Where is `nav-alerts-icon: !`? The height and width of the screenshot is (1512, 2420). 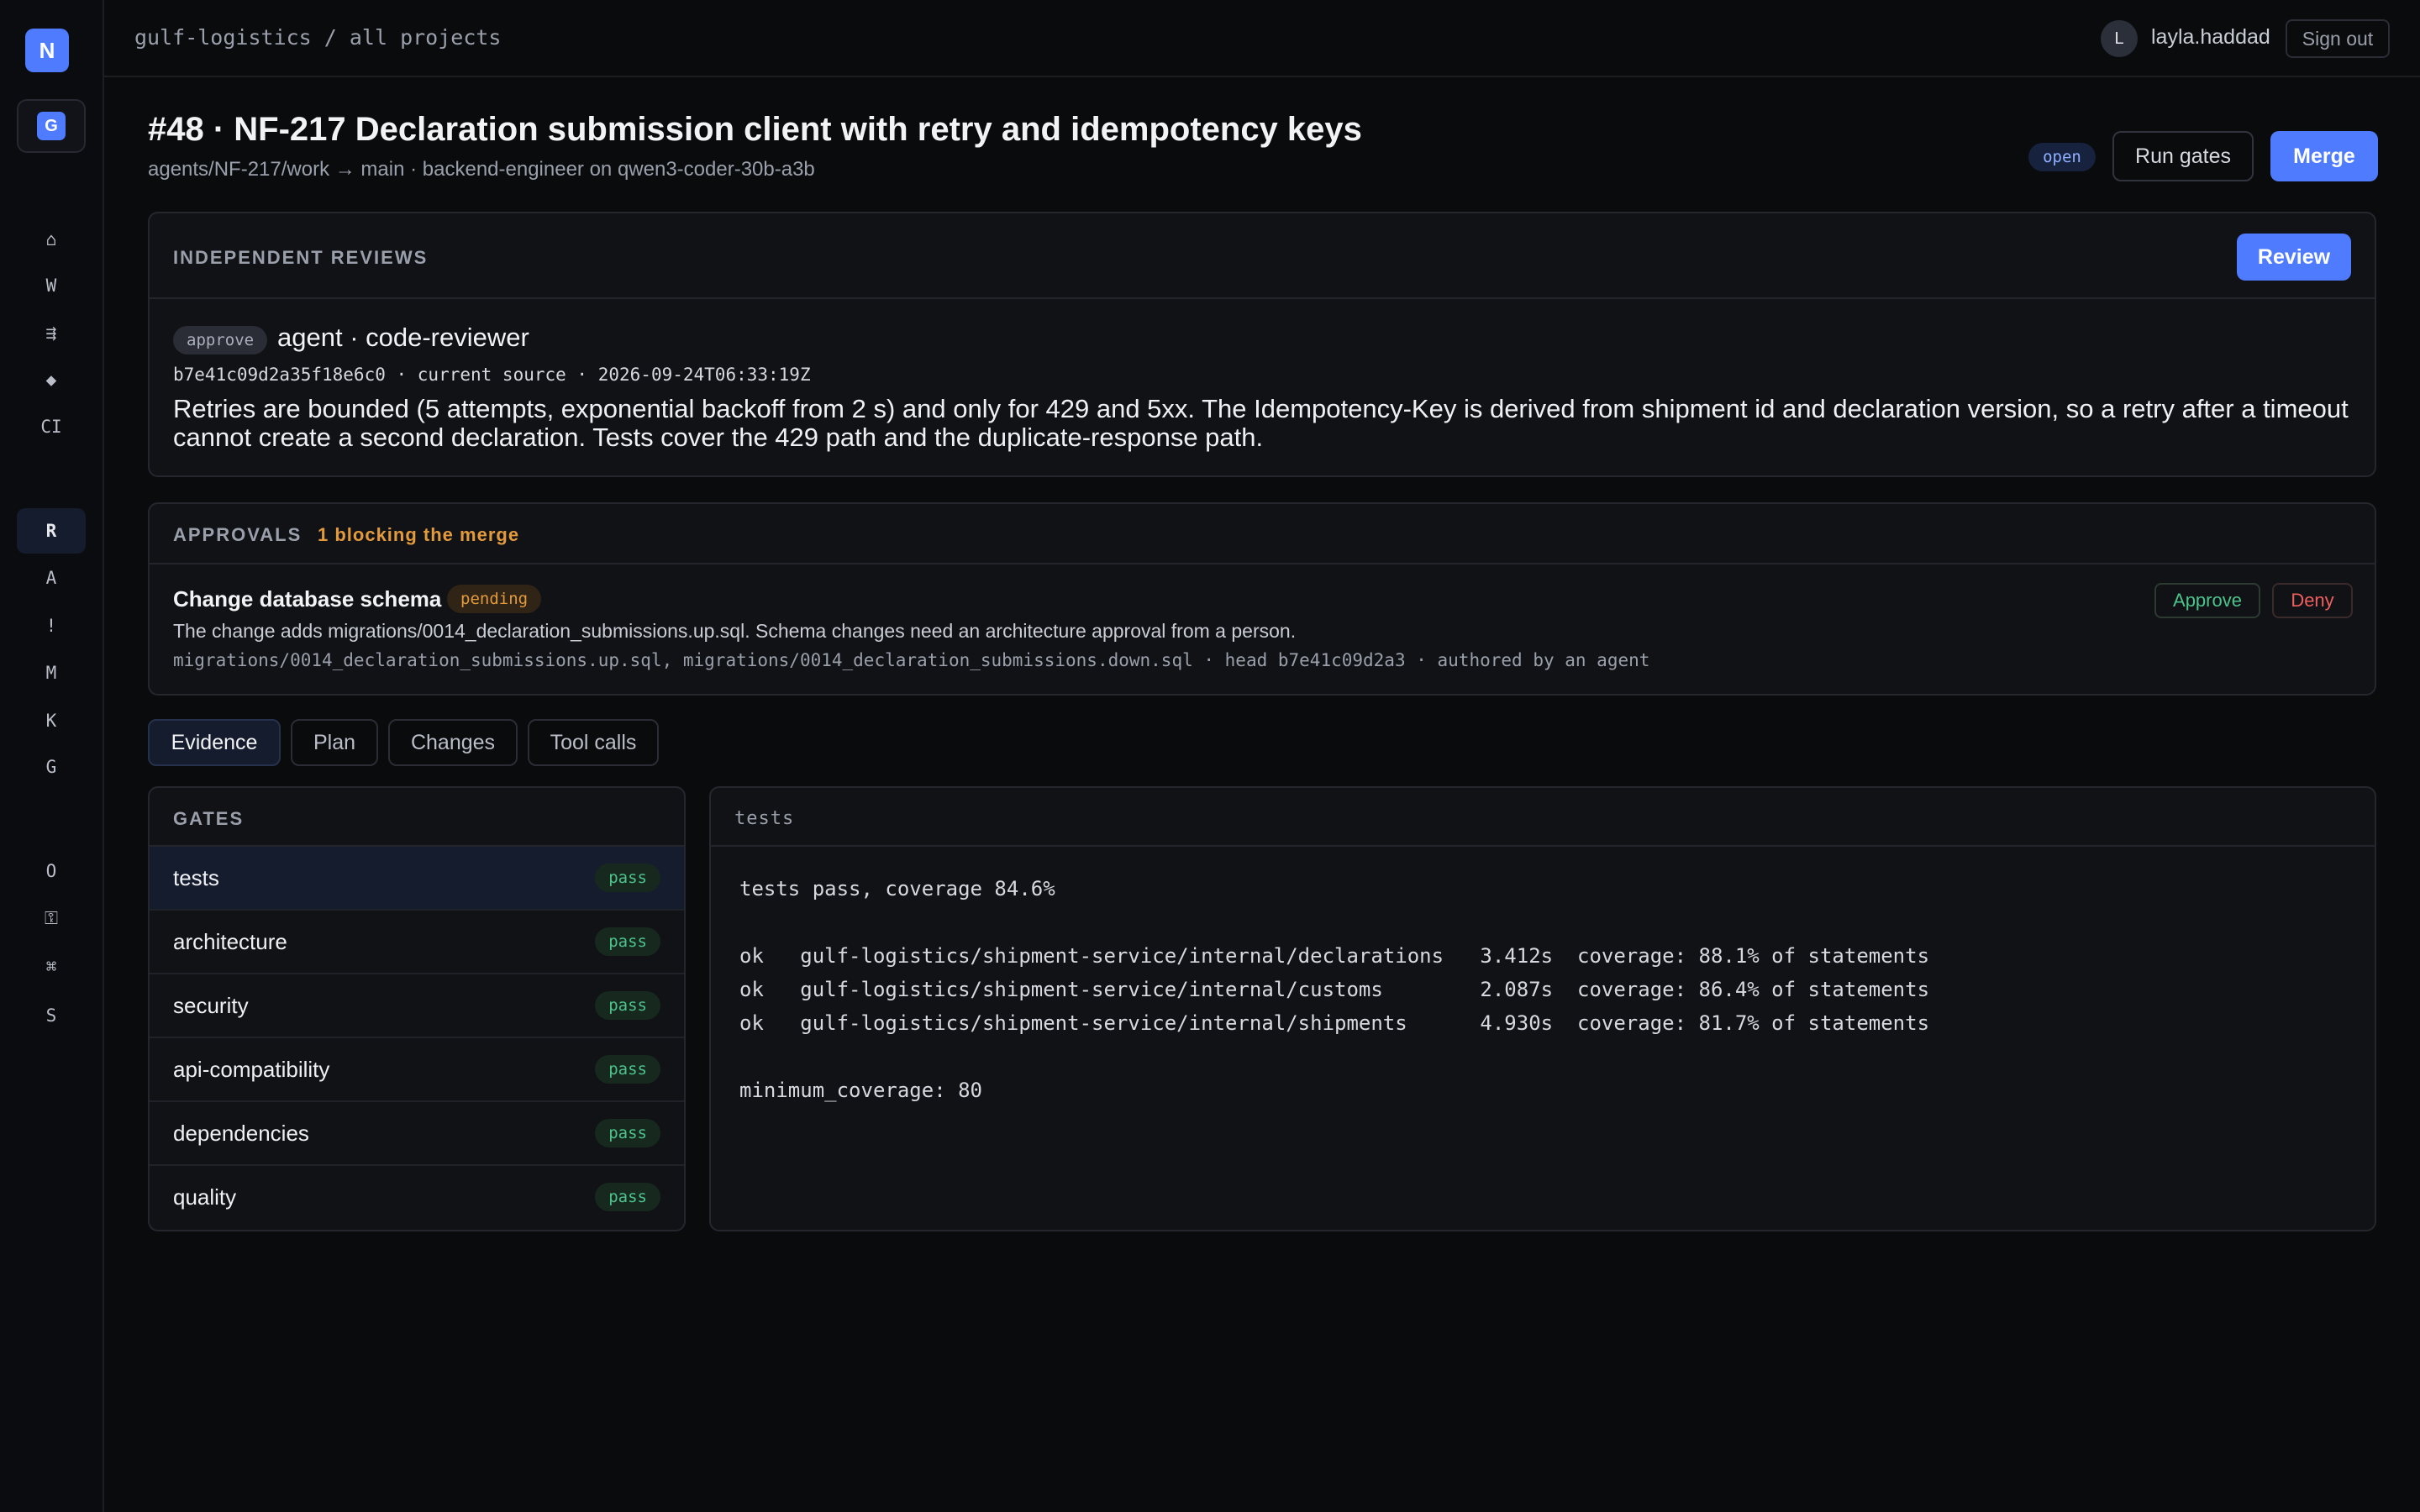
nav-alerts-icon: ! is located at coordinates (52, 625).